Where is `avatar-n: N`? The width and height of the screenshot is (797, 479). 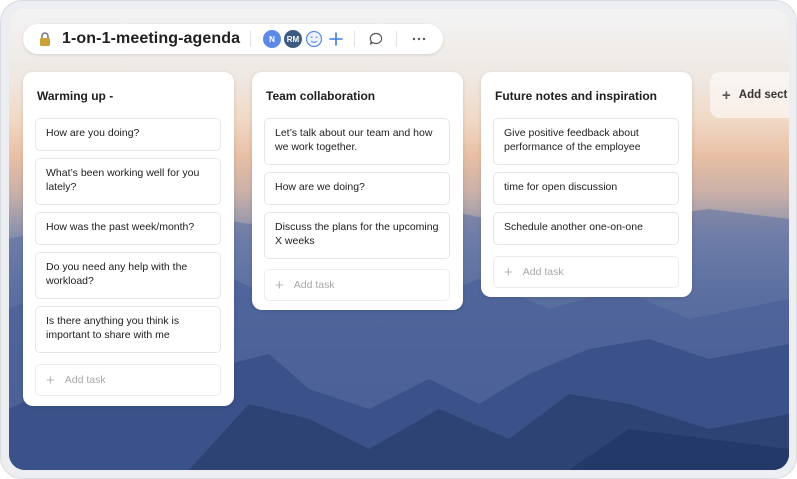
avatar-n: N is located at coordinates (272, 39).